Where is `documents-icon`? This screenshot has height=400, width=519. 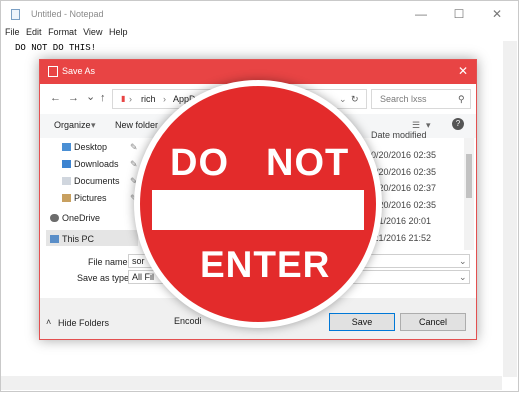
documents-icon is located at coordinates (66, 181).